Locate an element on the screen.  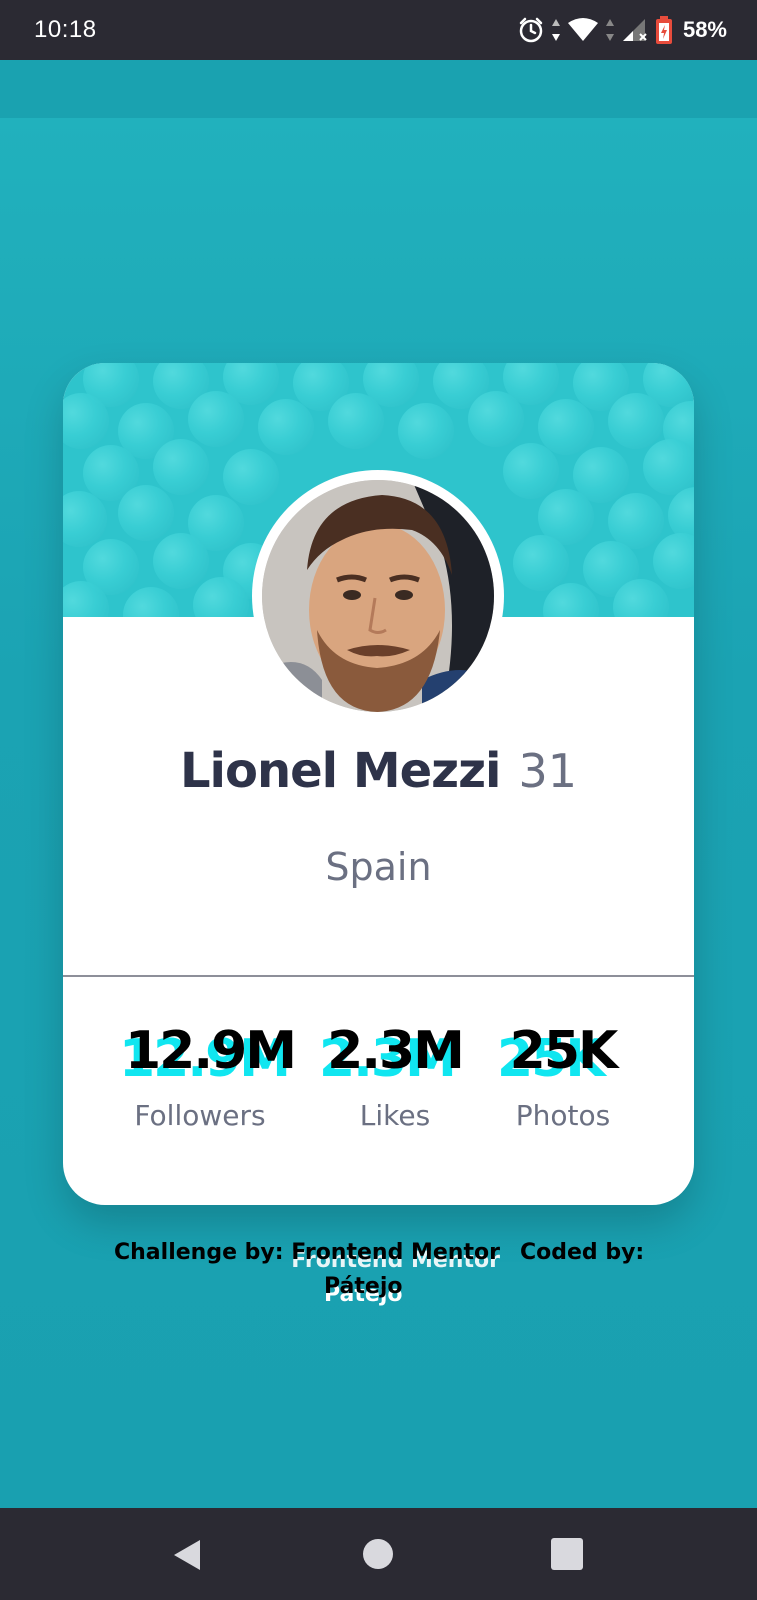
coder-link: Pátejo Pátejo is located at coordinates (363, 1290).